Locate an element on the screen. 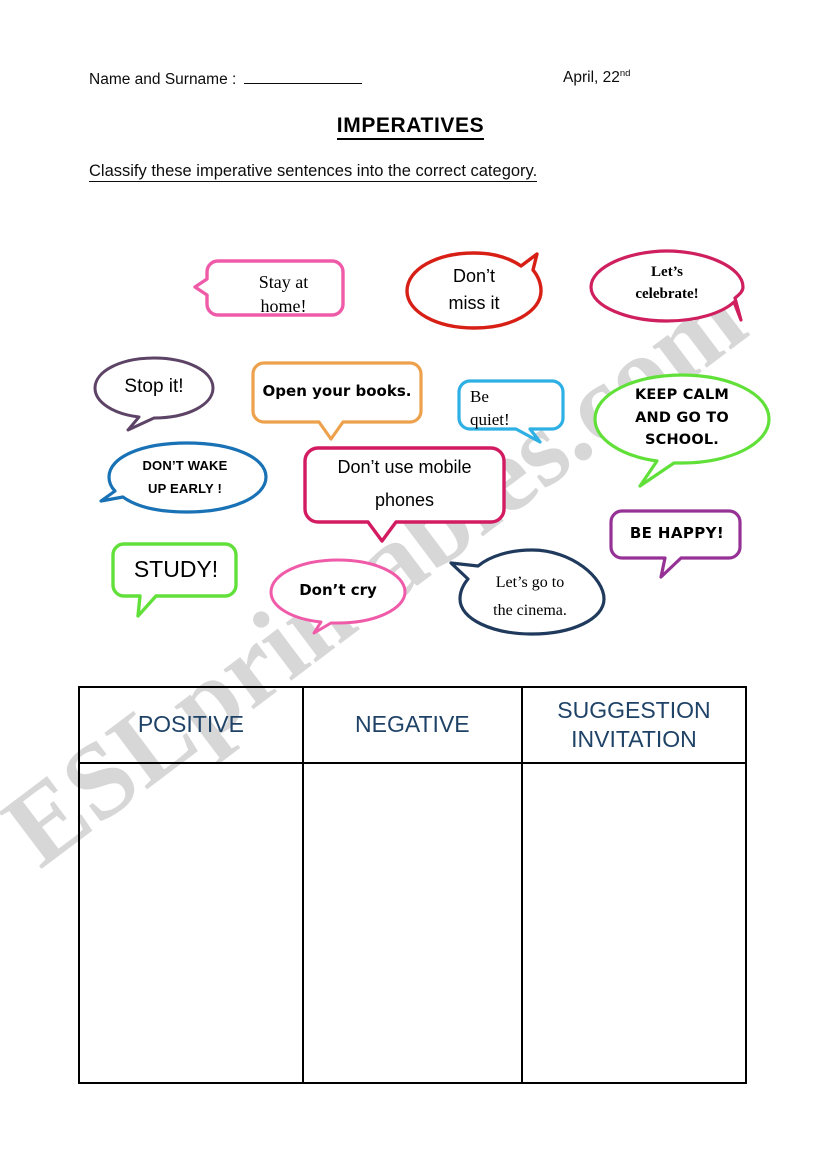  bubble-shape-open-your-books is located at coordinates (337, 401).